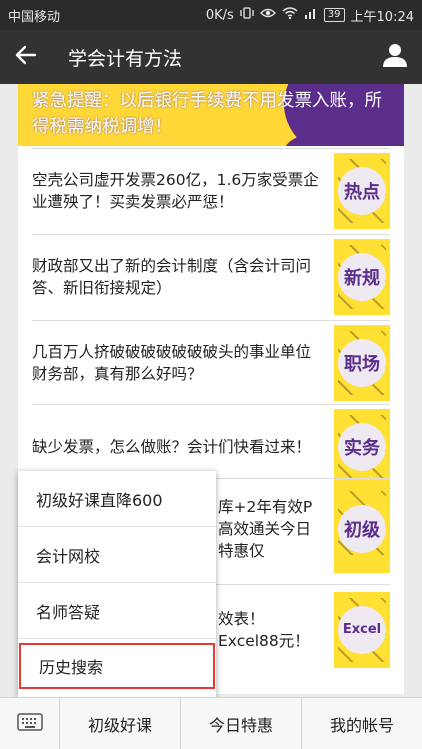  What do you see at coordinates (211, 57) in the screenshot?
I see `nav-header: 学会计有方法` at bounding box center [211, 57].